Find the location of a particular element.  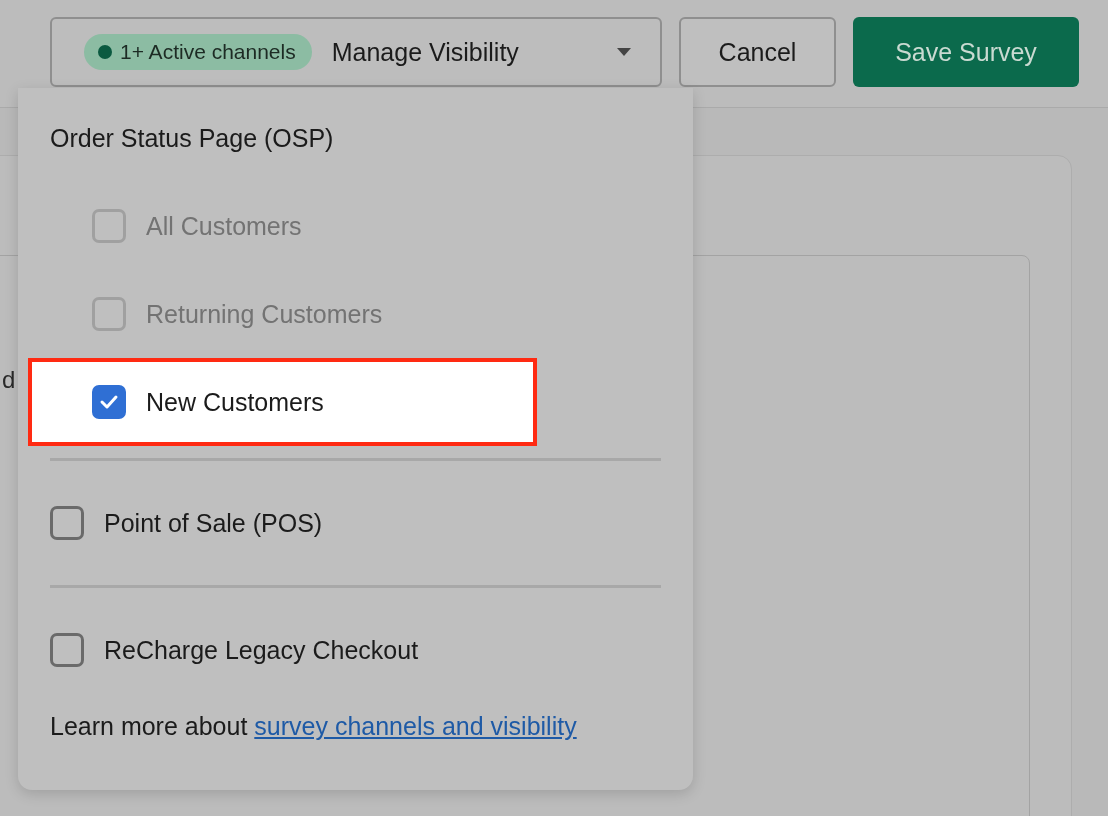

learn-more-text: Learn more about survey channels and visibility is located at coordinates (314, 726).